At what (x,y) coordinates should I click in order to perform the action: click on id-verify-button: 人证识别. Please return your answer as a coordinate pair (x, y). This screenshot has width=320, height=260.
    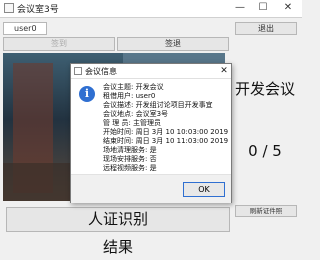
    Looking at the image, I should click on (118, 219).